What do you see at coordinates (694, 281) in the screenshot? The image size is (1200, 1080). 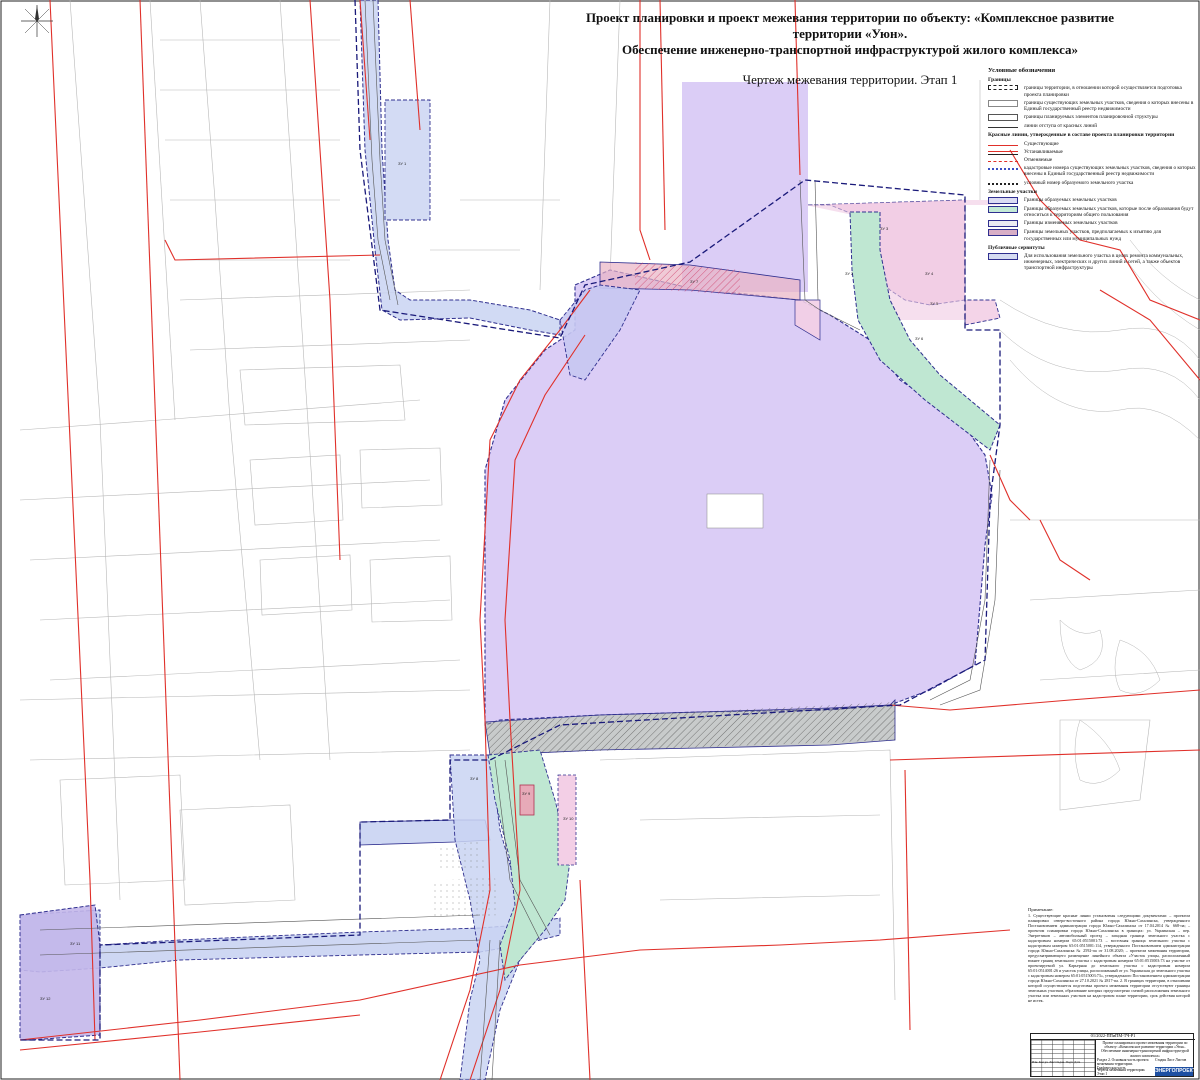 I see `plot-label: ЗУ 7` at bounding box center [694, 281].